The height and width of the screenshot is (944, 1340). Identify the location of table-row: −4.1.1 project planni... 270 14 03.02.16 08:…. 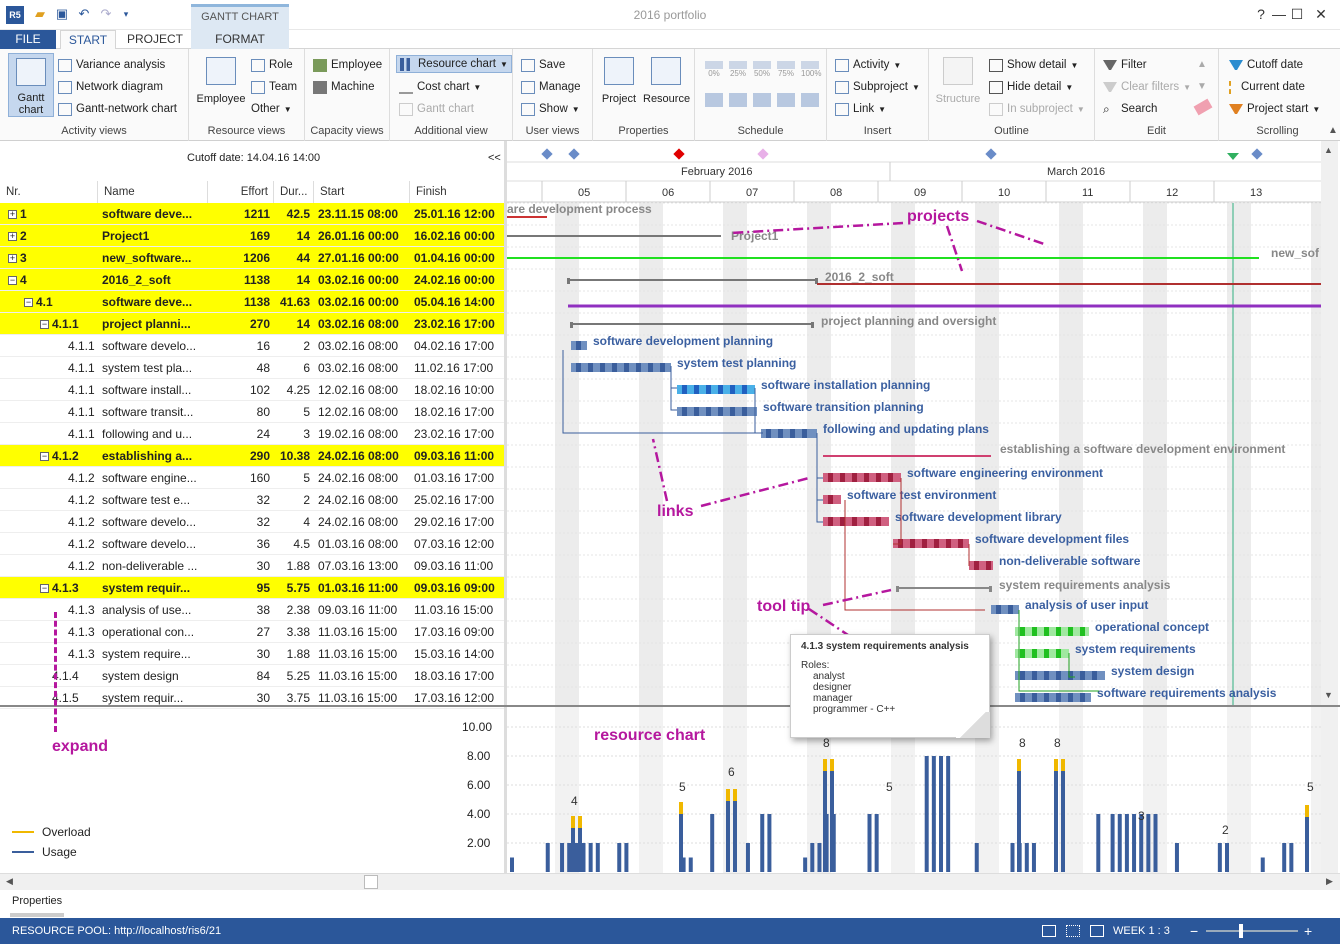
(252, 324).